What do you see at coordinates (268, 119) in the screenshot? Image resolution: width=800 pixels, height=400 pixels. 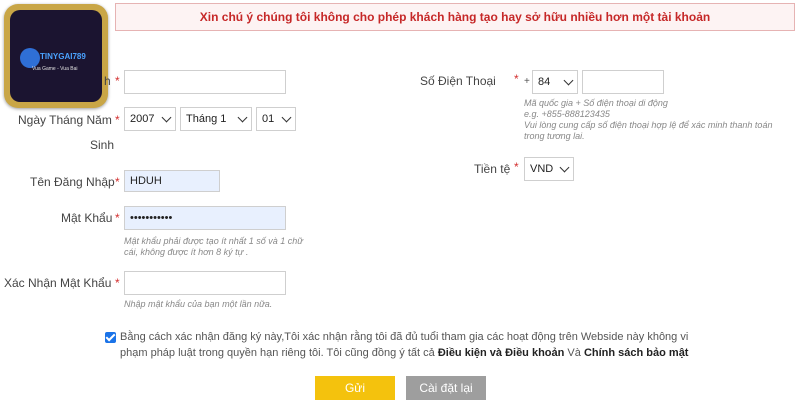 I see `dob-day-value: 01` at bounding box center [268, 119].